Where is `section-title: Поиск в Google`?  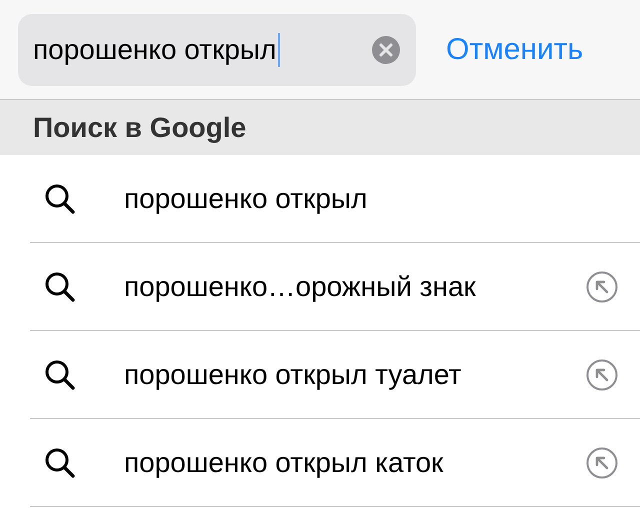 section-title: Поиск в Google is located at coordinates (139, 128).